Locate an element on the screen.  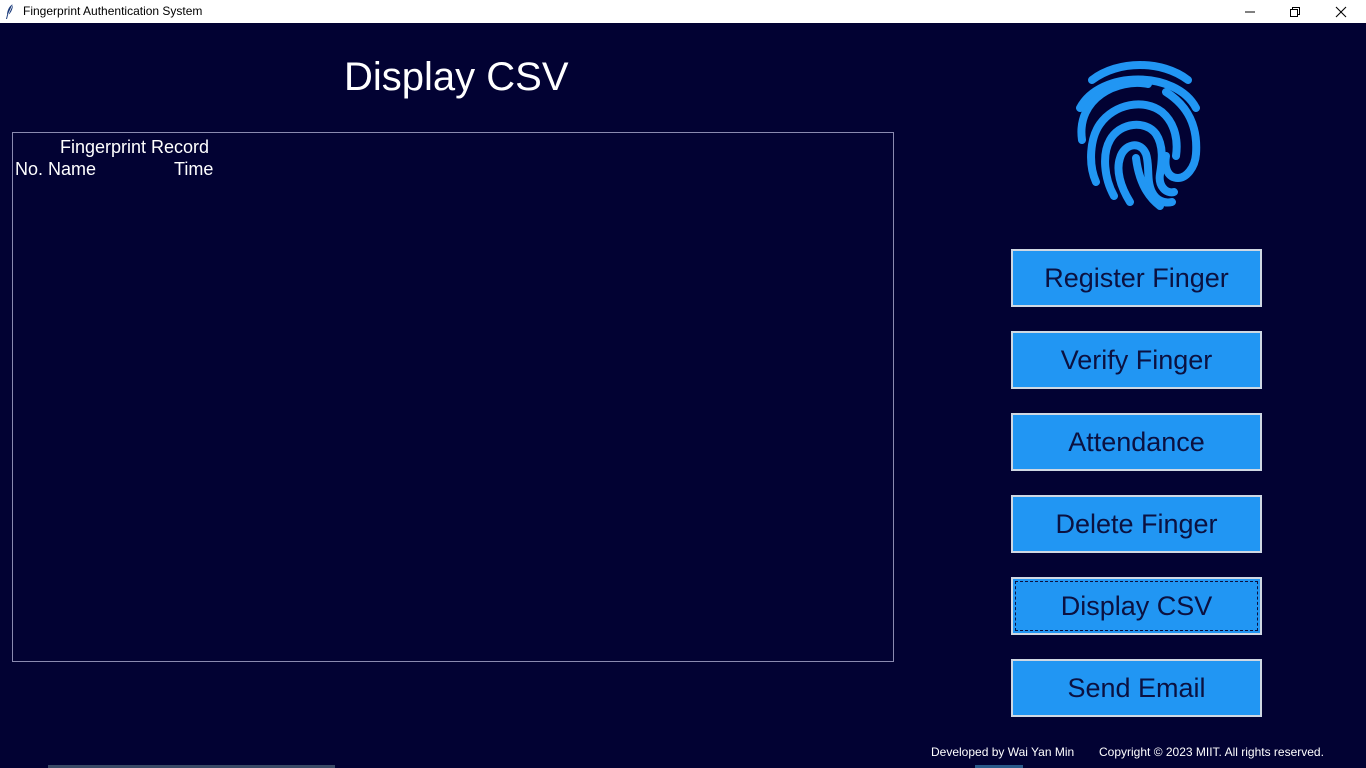
attendance-button: Attendance is located at coordinates (1136, 442).